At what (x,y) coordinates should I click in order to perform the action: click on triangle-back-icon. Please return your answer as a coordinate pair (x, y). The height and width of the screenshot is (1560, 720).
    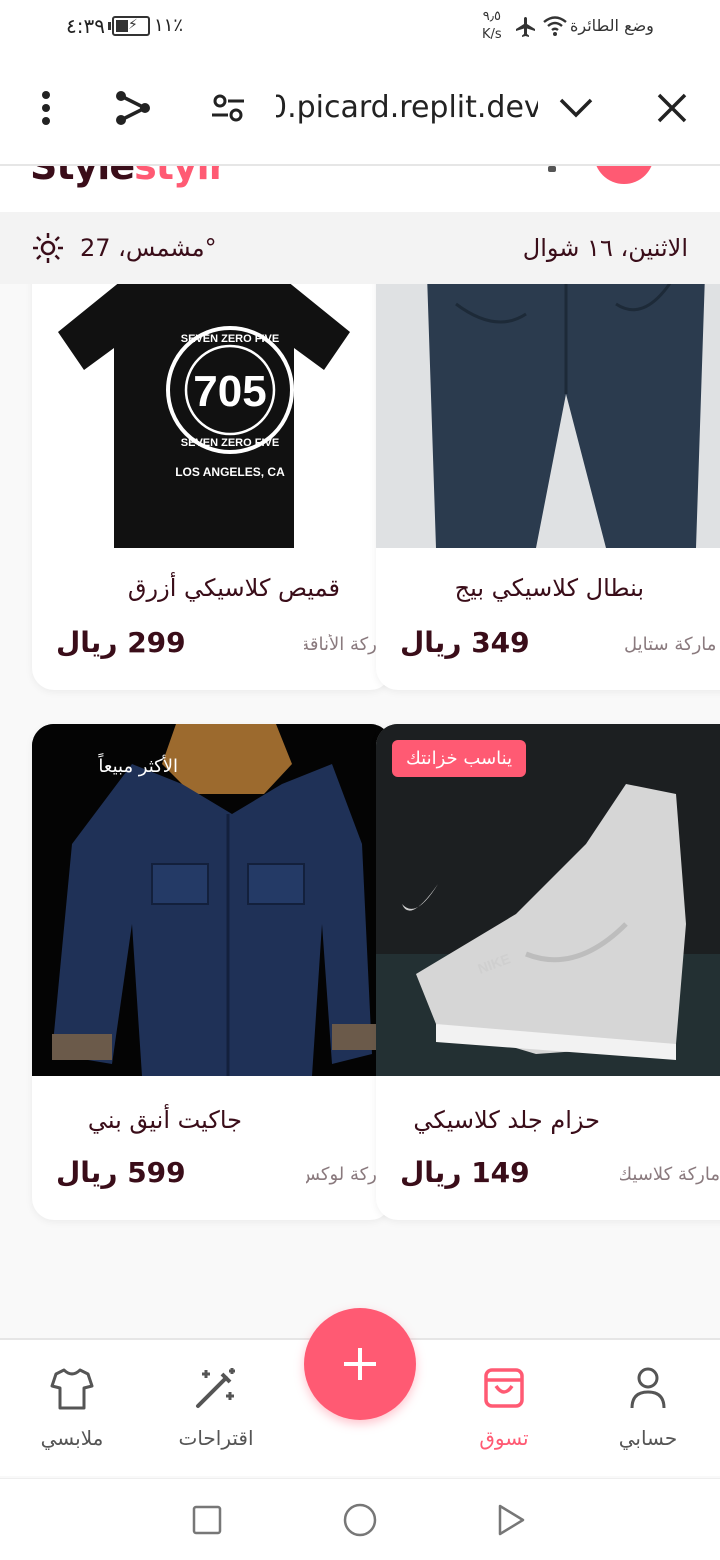
    Looking at the image, I should click on (511, 1520).